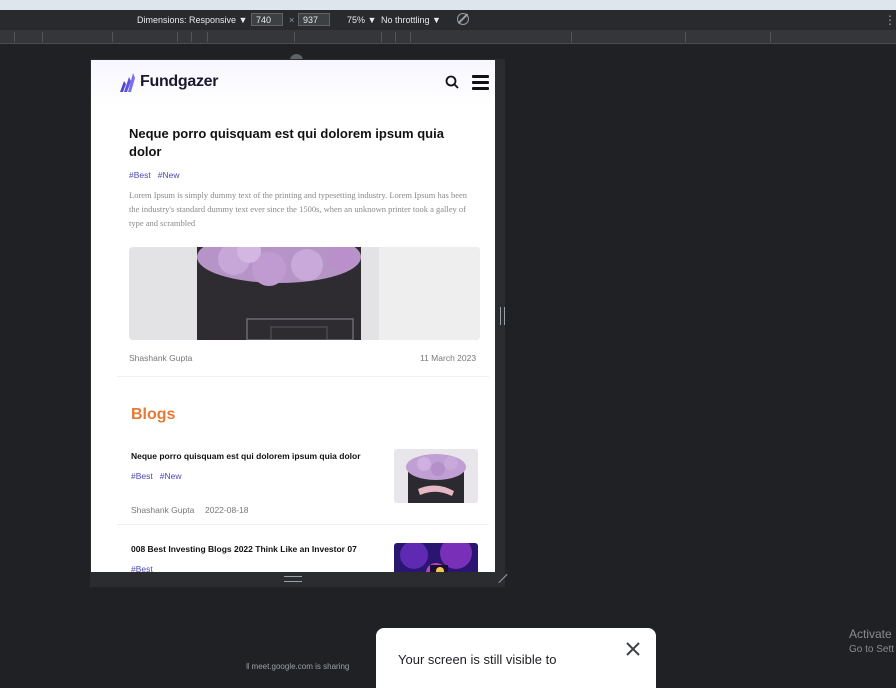 The image size is (896, 688). Describe the element at coordinates (480, 82) in the screenshot. I see `hamburger-menu-icon` at that location.